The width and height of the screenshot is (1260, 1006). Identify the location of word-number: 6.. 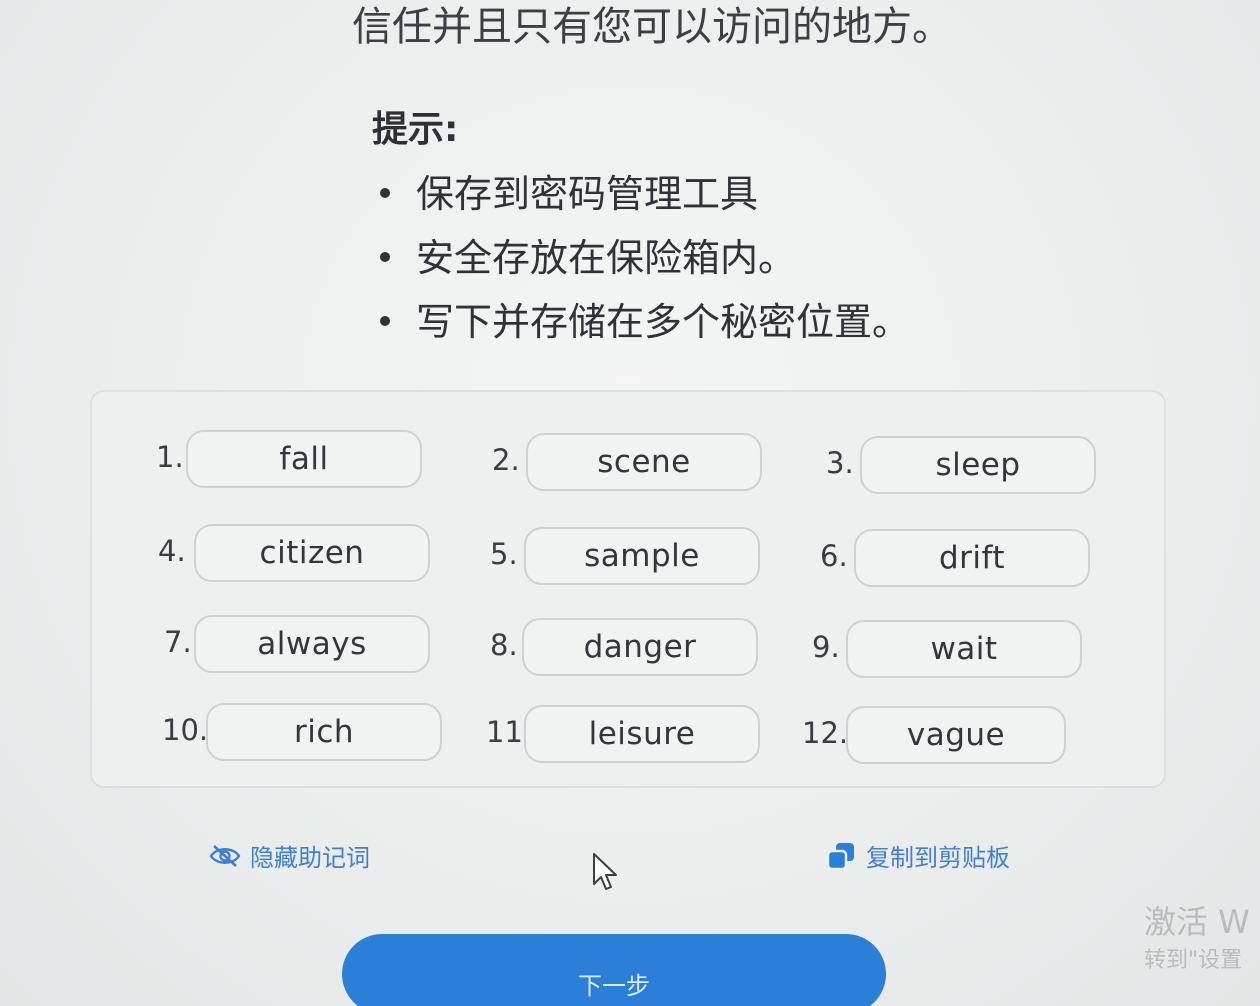
(834, 556).